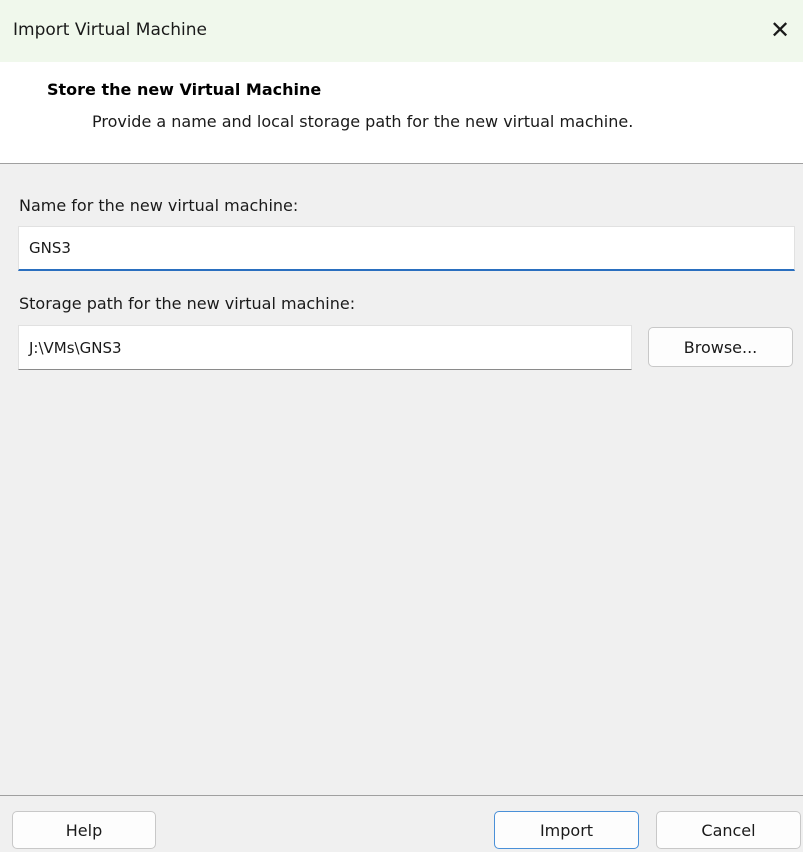  Describe the element at coordinates (401, 795) in the screenshot. I see `footer-divider` at that location.